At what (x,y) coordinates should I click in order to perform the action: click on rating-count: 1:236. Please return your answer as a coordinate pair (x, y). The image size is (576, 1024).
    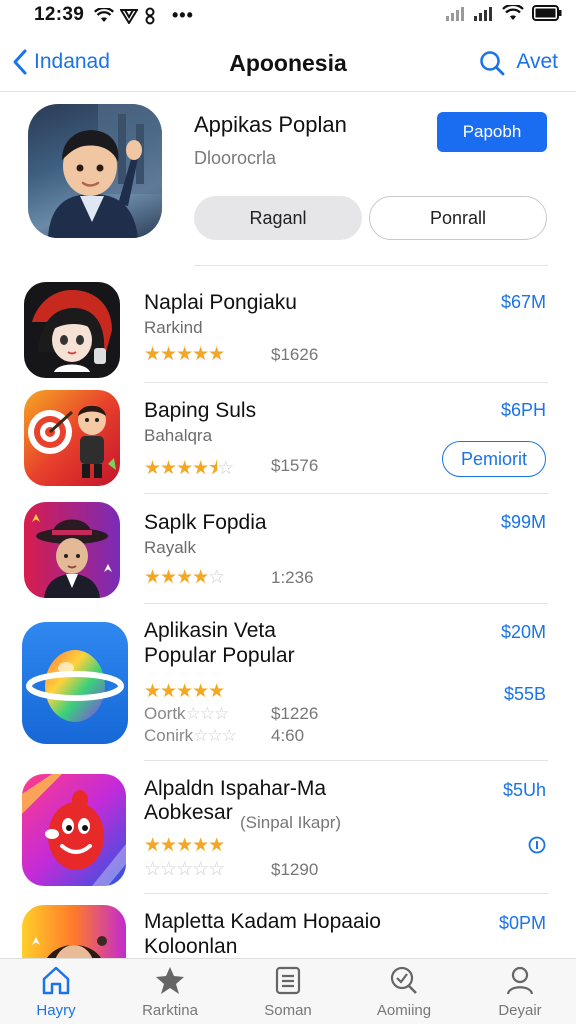
    Looking at the image, I should click on (292, 577).